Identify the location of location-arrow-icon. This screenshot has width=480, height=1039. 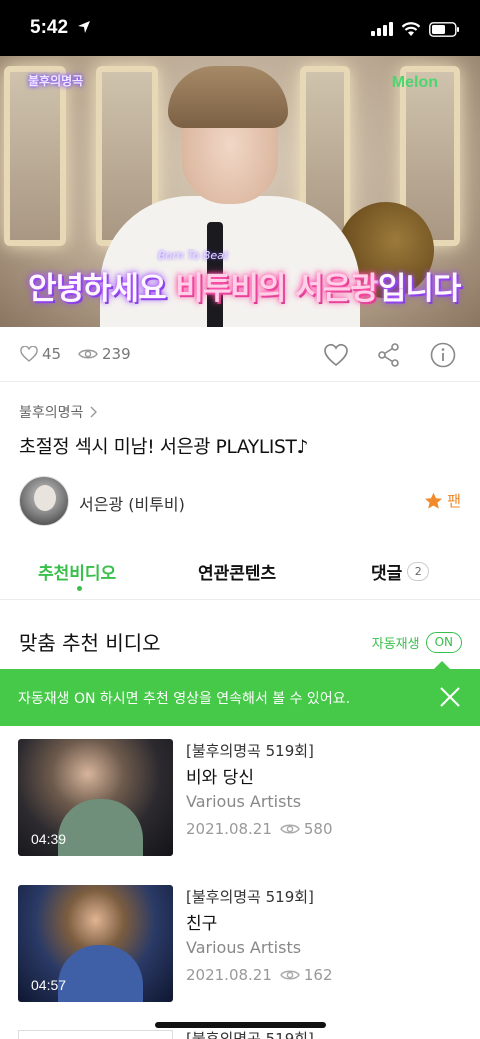
(84, 27).